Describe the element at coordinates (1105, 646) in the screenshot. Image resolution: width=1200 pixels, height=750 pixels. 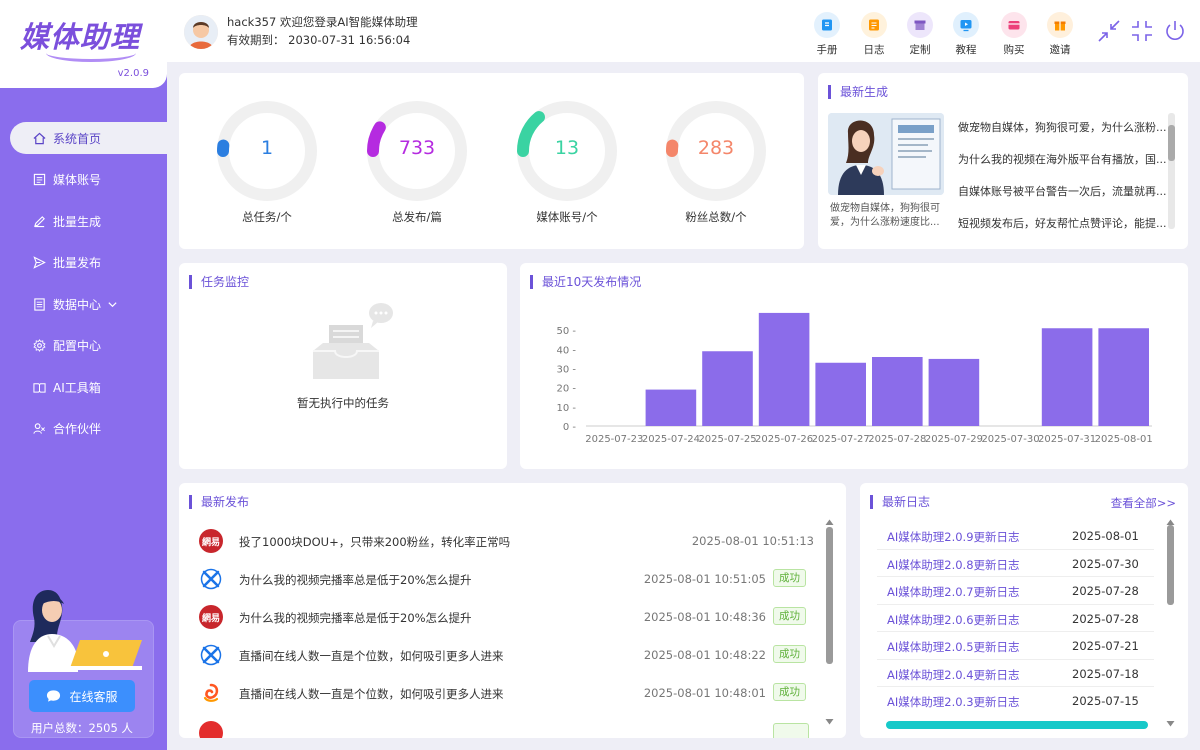
I see `log-date: 2025-07-21` at that location.